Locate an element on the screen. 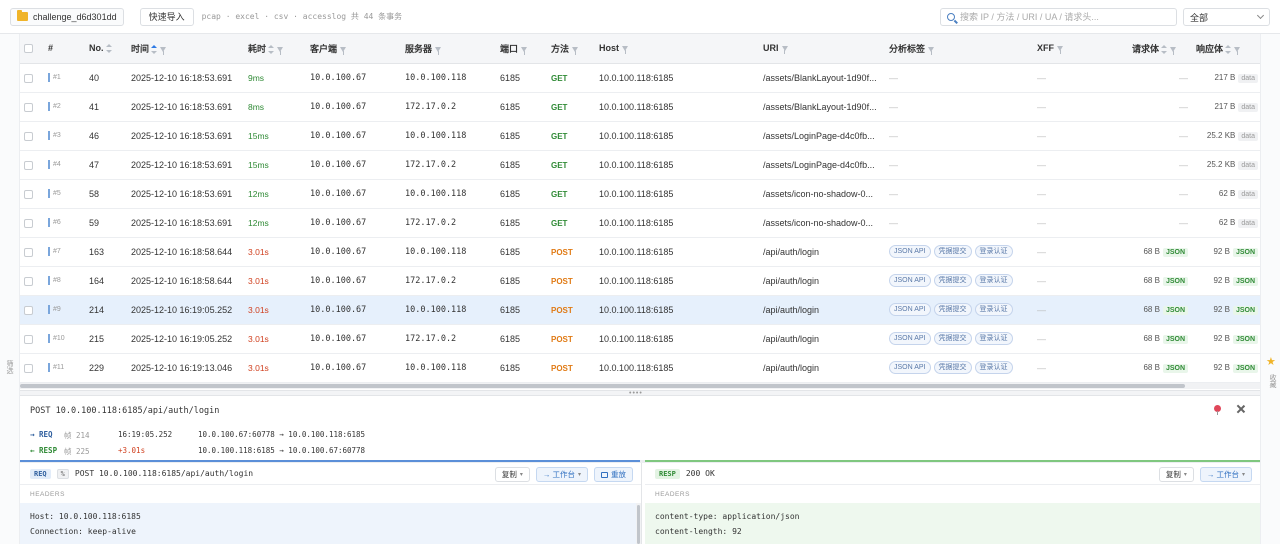 This screenshot has height=544, width=1280. right-rail: ★ 收藏 is located at coordinates (1270, 289).